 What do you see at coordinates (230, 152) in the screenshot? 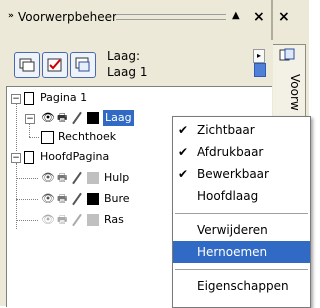
I see `menu-item-label: Afdrukbaar` at bounding box center [230, 152].